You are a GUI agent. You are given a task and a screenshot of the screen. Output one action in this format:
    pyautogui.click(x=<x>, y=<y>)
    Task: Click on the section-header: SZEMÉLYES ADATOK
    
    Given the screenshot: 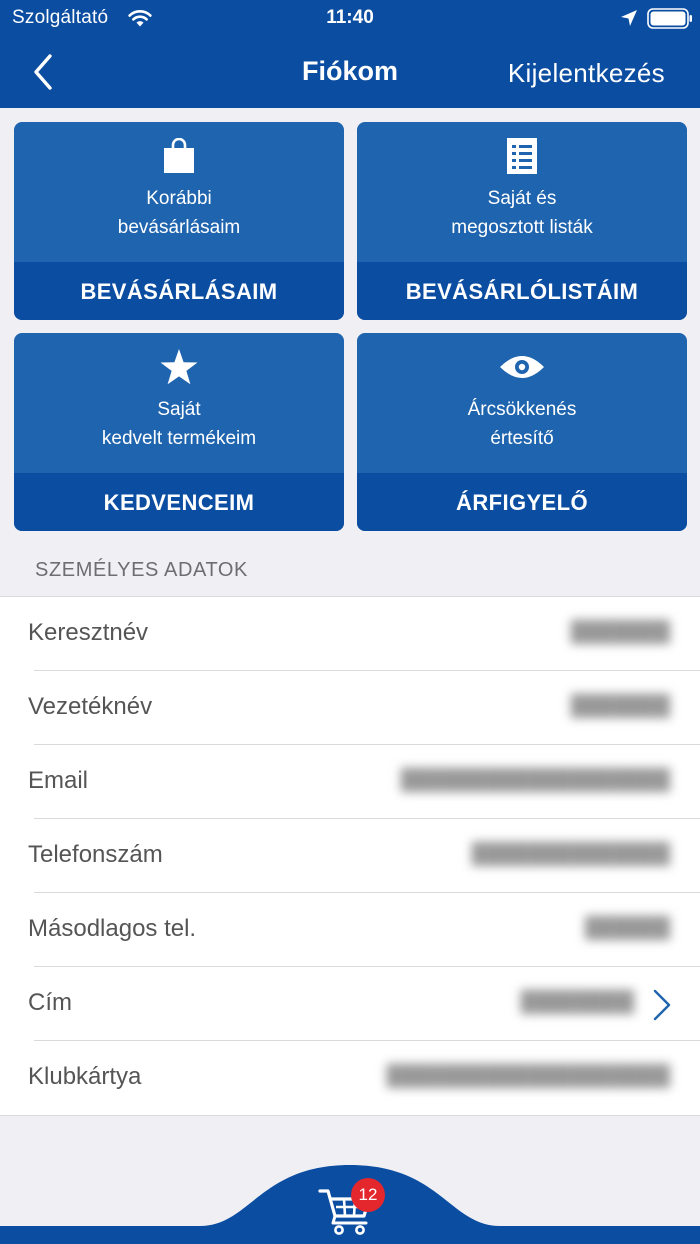 What is the action you would take?
    pyautogui.click(x=141, y=570)
    